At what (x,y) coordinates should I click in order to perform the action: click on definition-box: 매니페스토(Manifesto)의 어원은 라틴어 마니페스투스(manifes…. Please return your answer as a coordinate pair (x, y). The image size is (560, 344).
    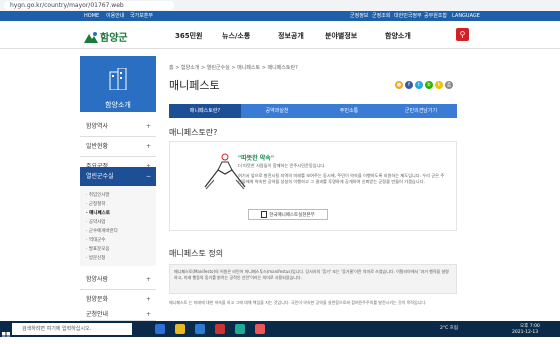
    Looking at the image, I should click on (313, 279).